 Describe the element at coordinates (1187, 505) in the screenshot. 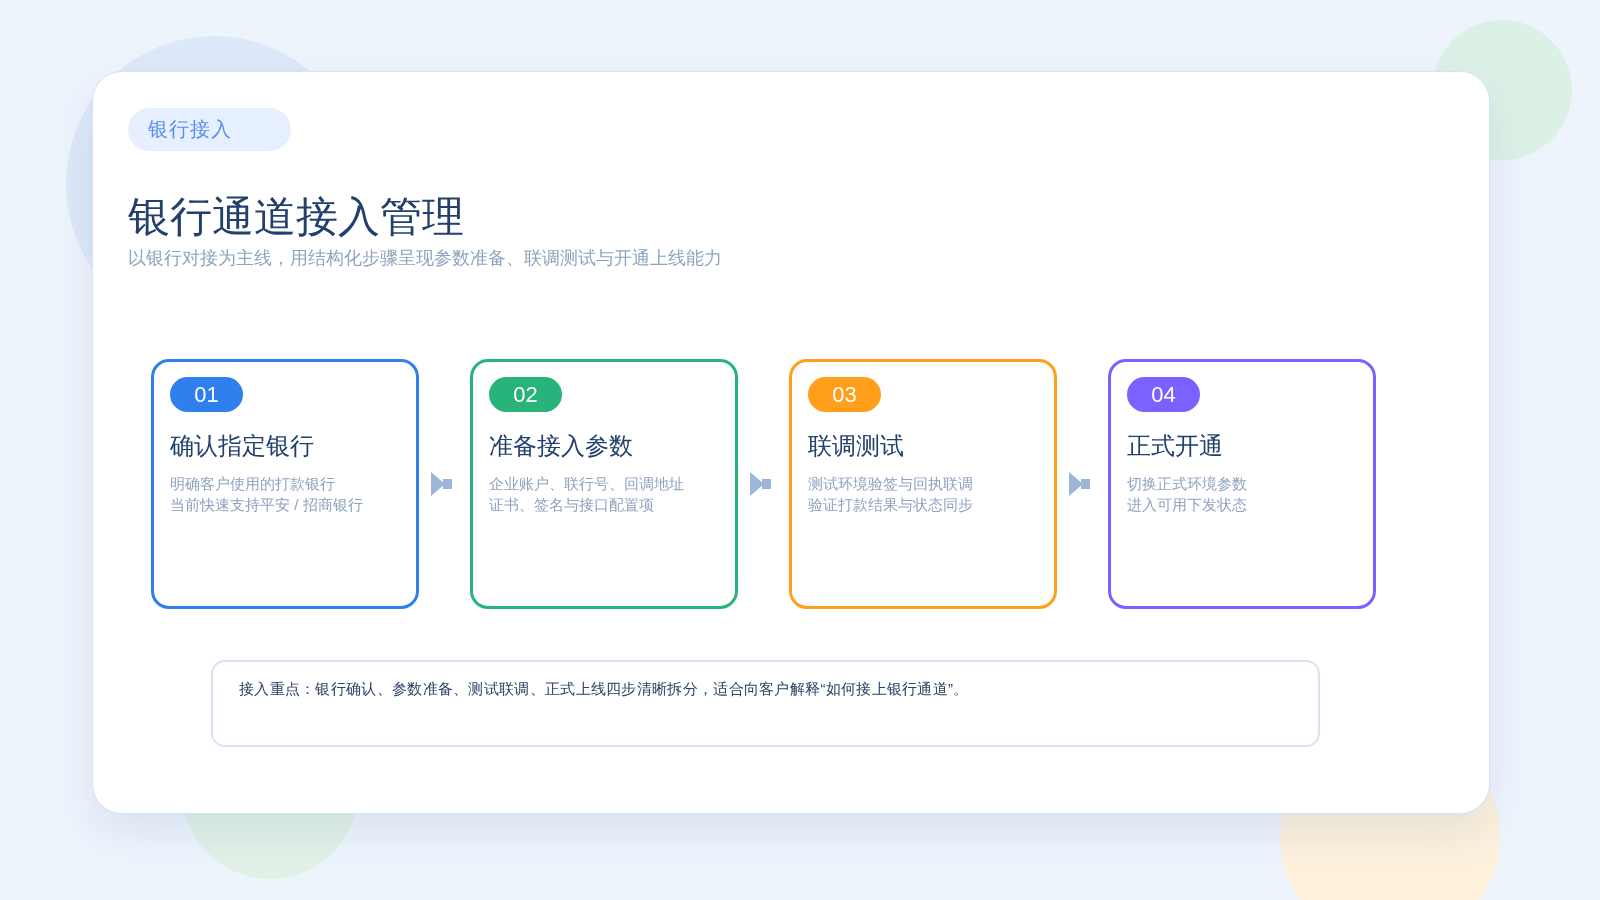

I see `step-description: 进入可用下发状态` at that location.